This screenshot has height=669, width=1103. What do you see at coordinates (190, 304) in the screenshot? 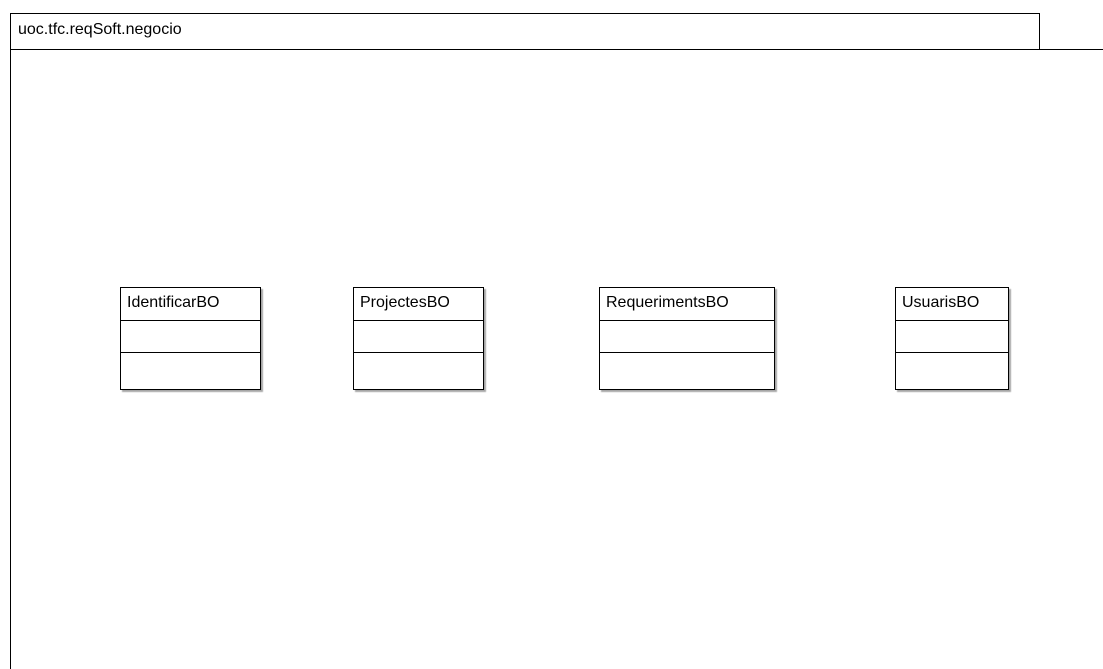
I see `class-name: IdentificarBO` at bounding box center [190, 304].